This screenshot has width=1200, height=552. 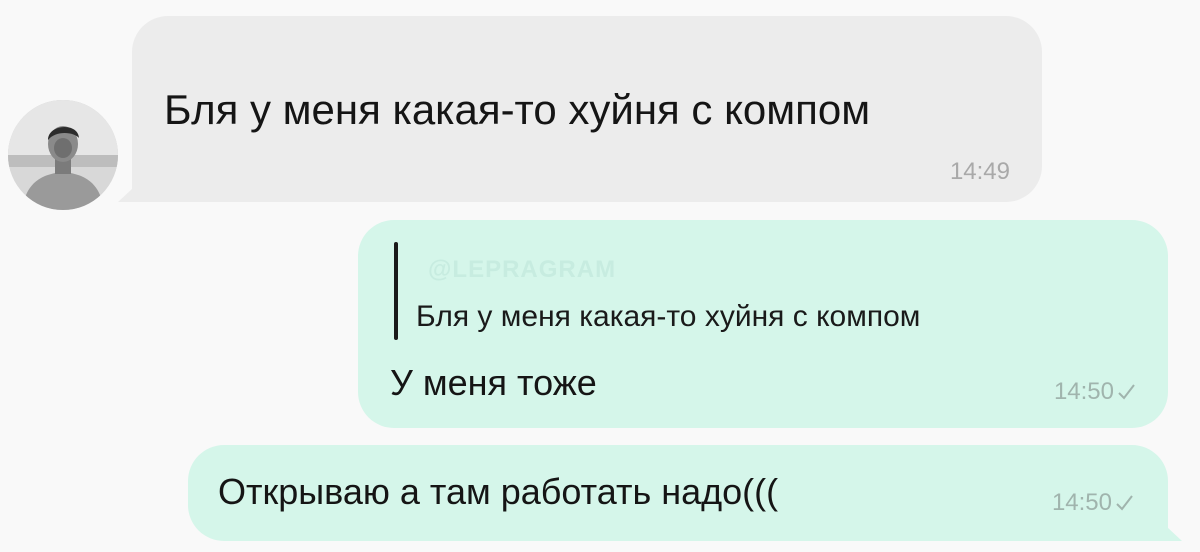 What do you see at coordinates (668, 317) in the screenshot?
I see `reply-quote-text: Бля у меня какая-то хуйня с компом` at bounding box center [668, 317].